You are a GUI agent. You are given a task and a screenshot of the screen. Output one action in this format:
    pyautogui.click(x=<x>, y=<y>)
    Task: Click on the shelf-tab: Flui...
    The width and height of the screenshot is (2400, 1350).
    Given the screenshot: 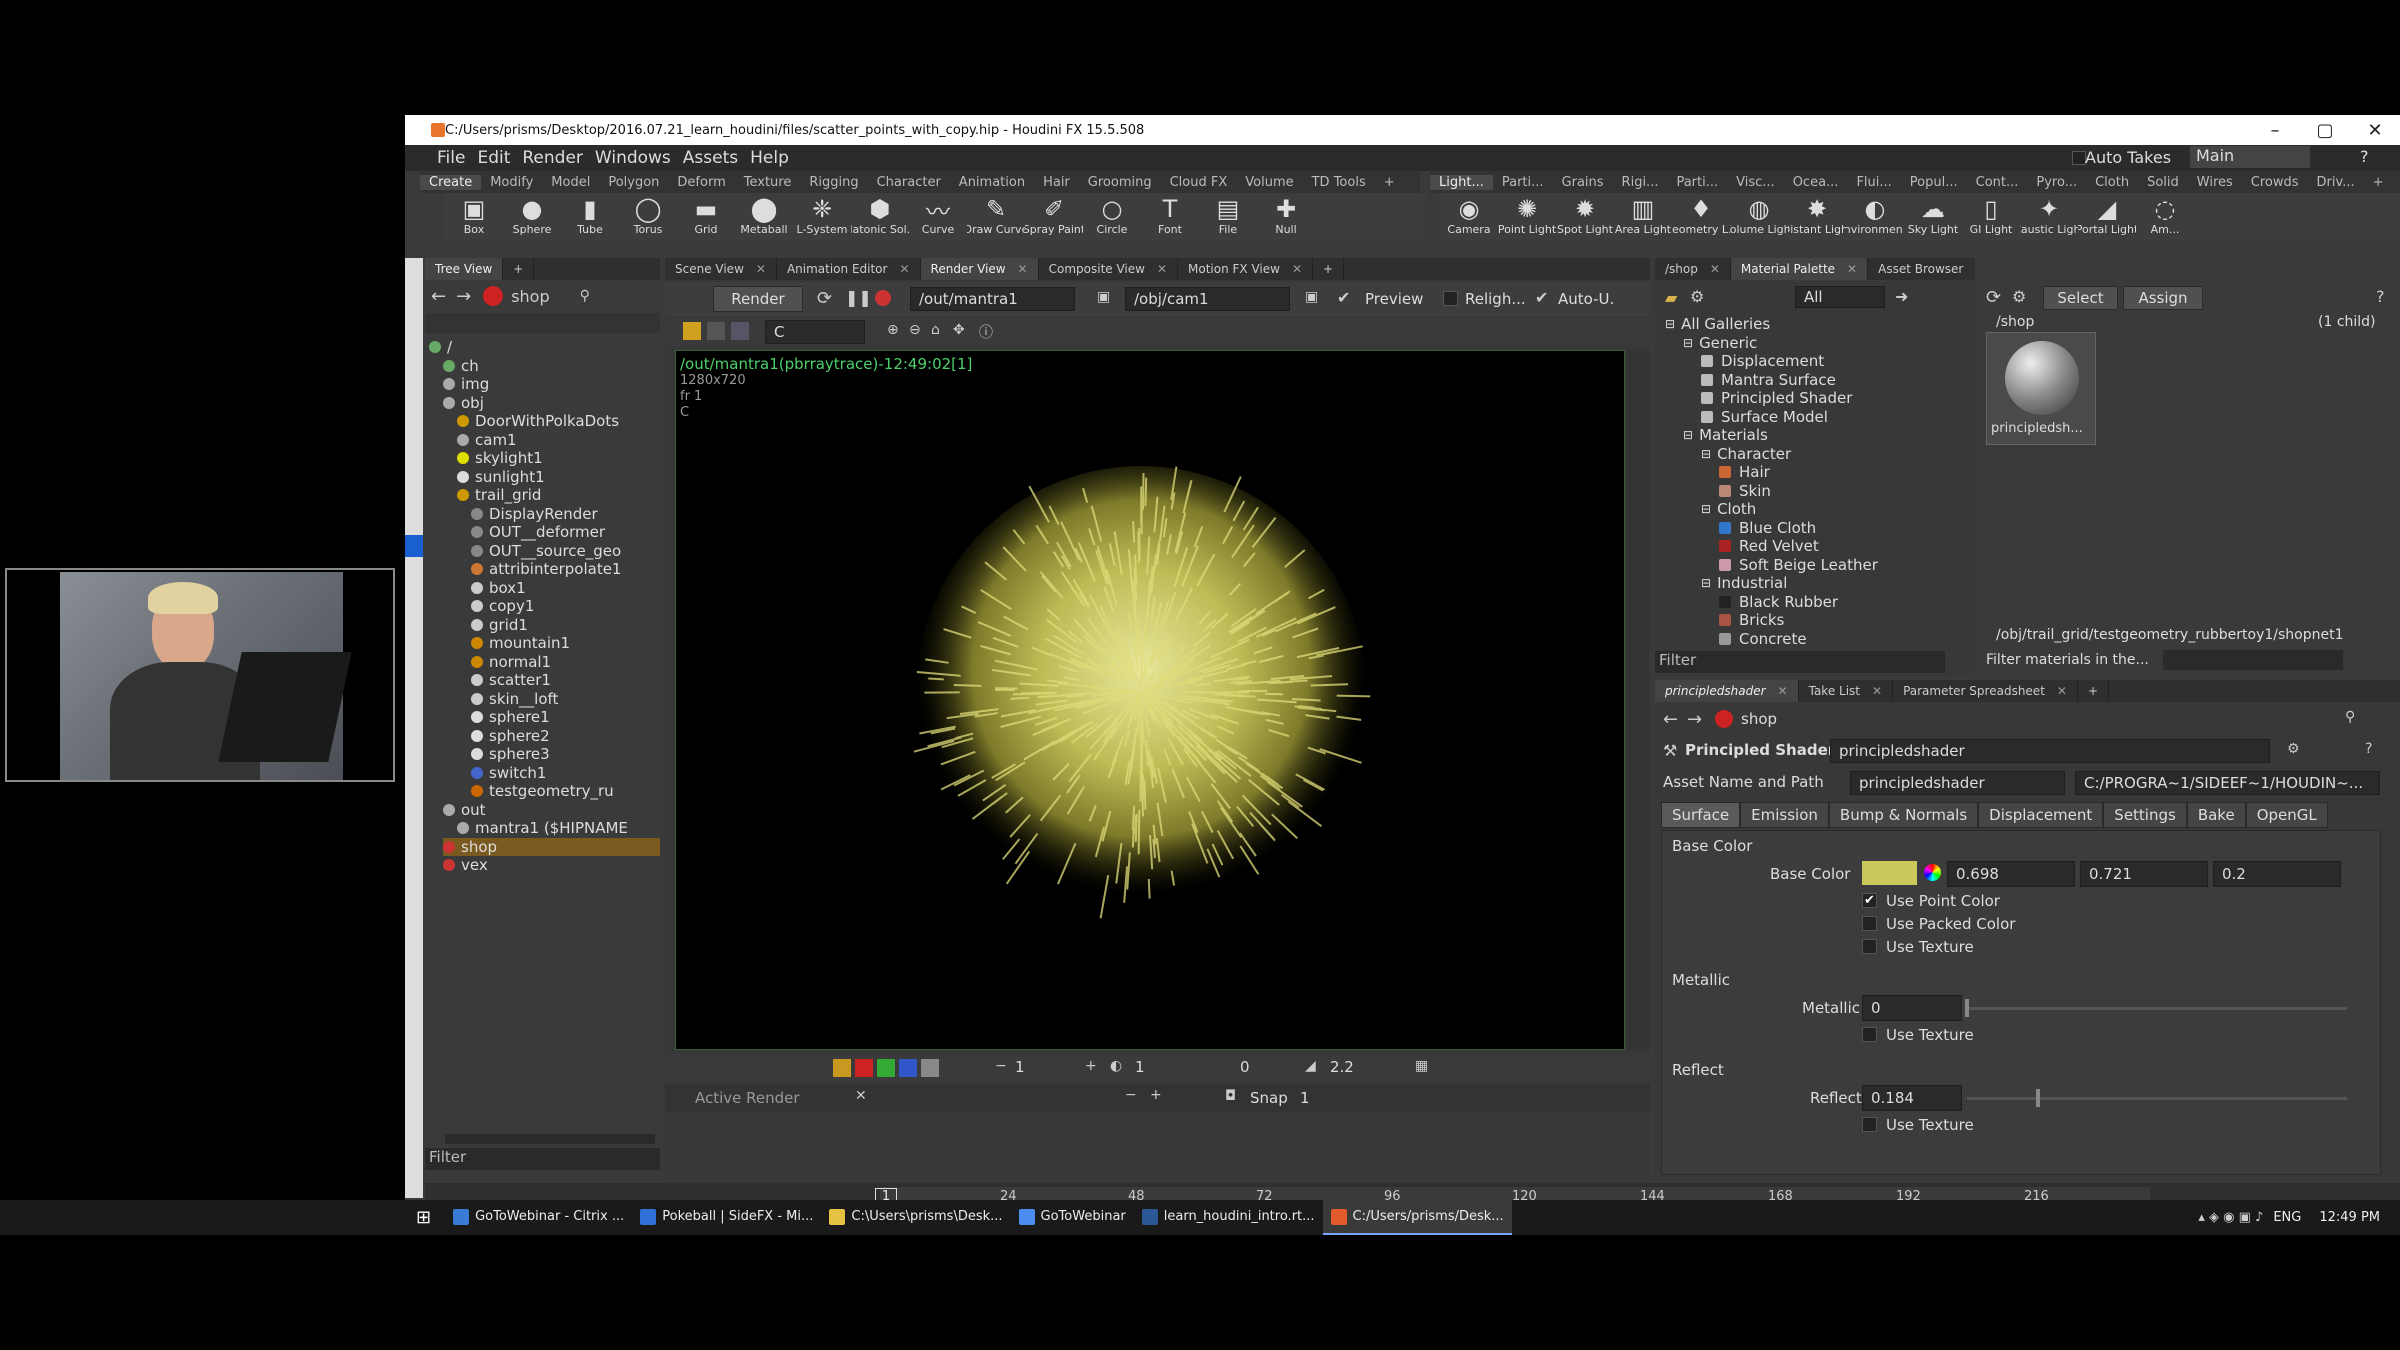 What is the action you would take?
    pyautogui.click(x=1873, y=182)
    